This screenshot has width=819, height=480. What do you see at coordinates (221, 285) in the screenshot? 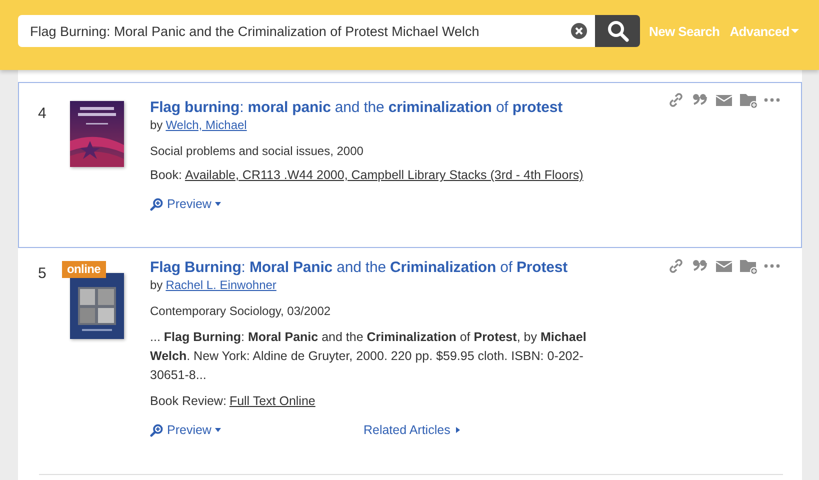
I see `author-link: Rachel L. Einwohner` at bounding box center [221, 285].